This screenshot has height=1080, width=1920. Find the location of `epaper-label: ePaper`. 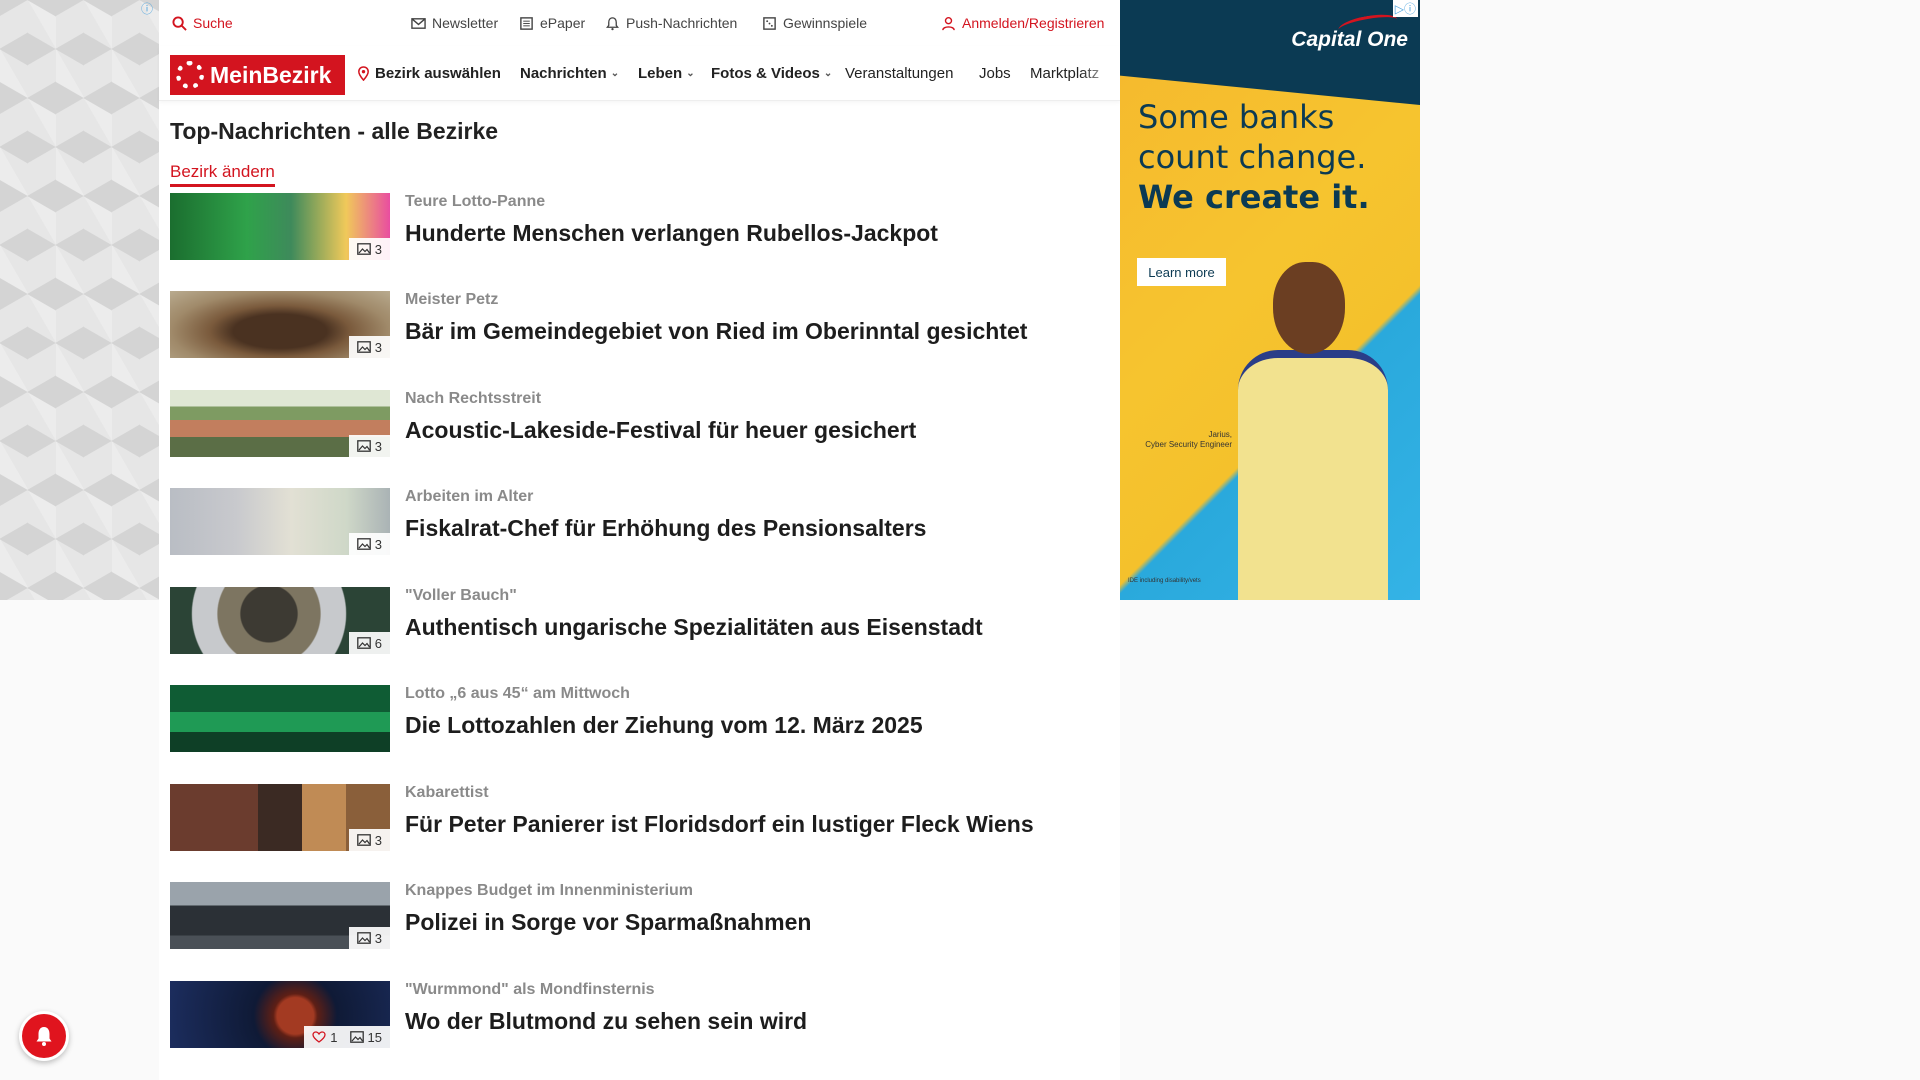

epaper-label: ePaper is located at coordinates (563, 23).